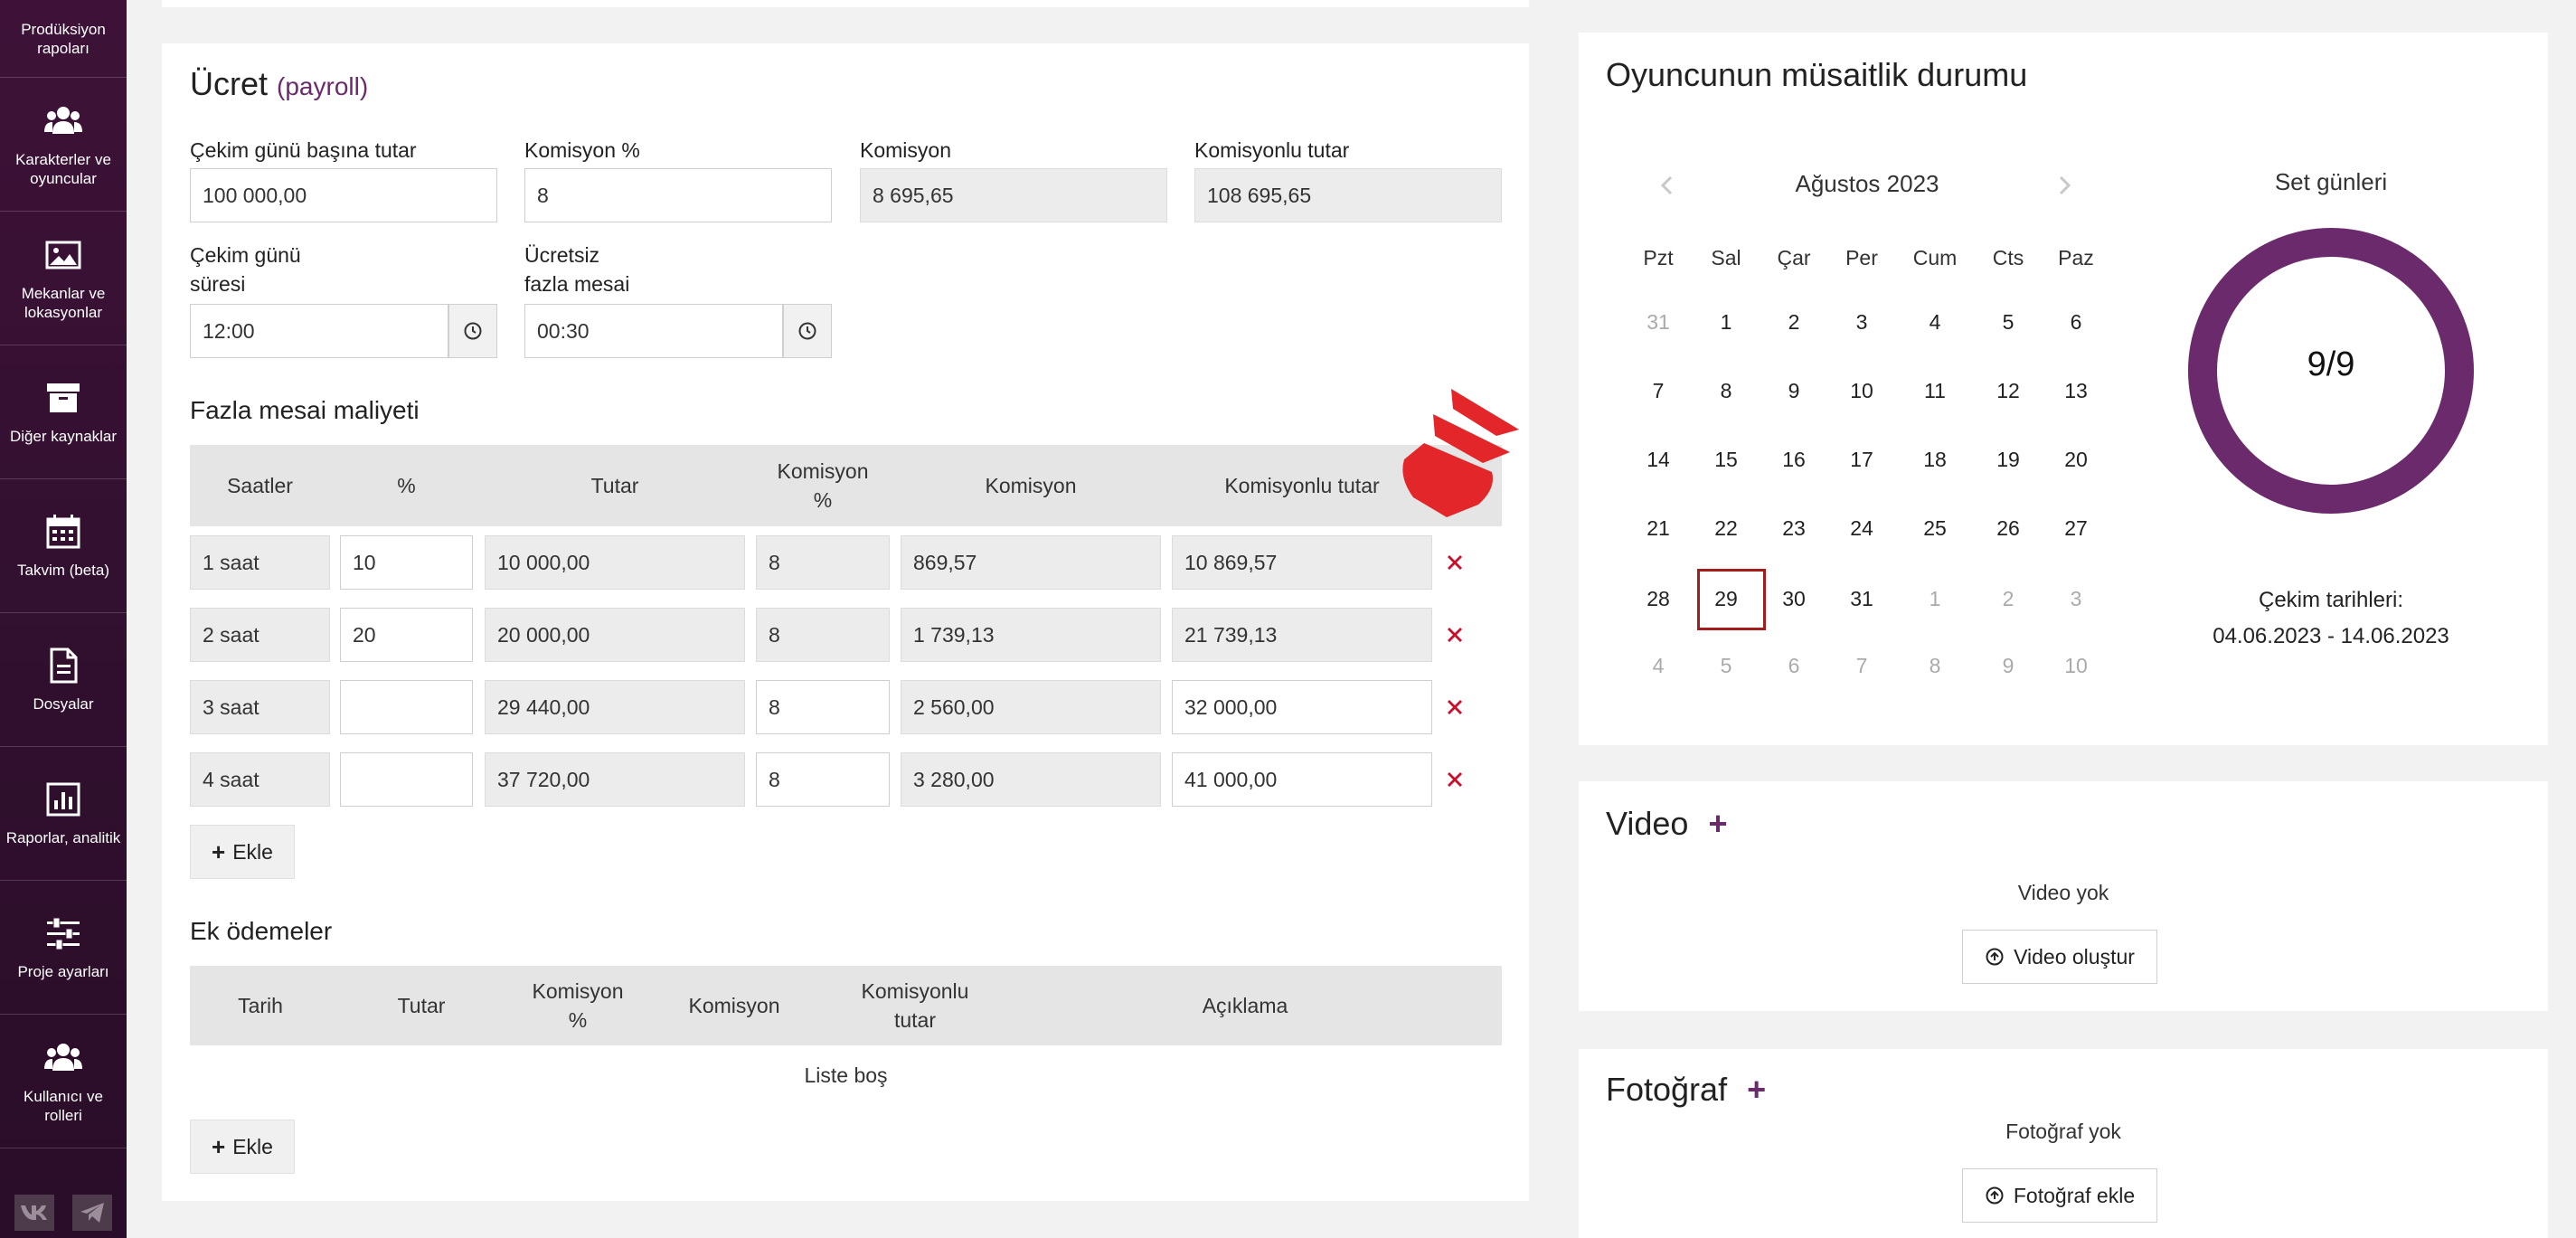  I want to click on calendar-day: 20, so click(2076, 459).